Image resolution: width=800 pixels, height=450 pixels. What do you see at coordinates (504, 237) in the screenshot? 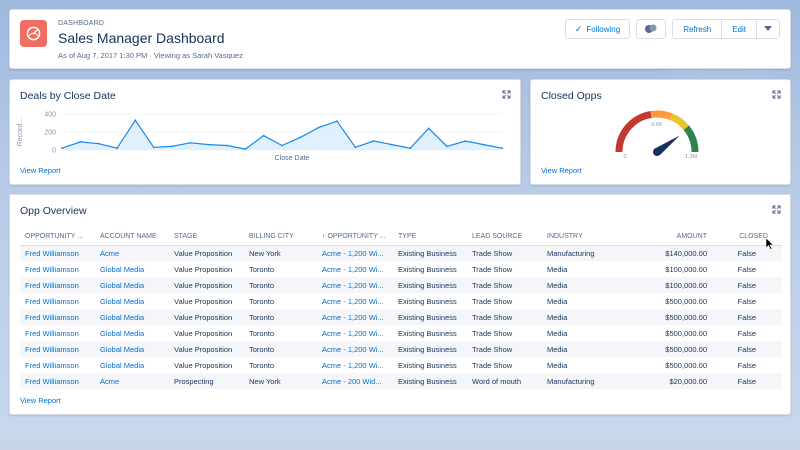
I see `column-header: LEAD SOURCE` at bounding box center [504, 237].